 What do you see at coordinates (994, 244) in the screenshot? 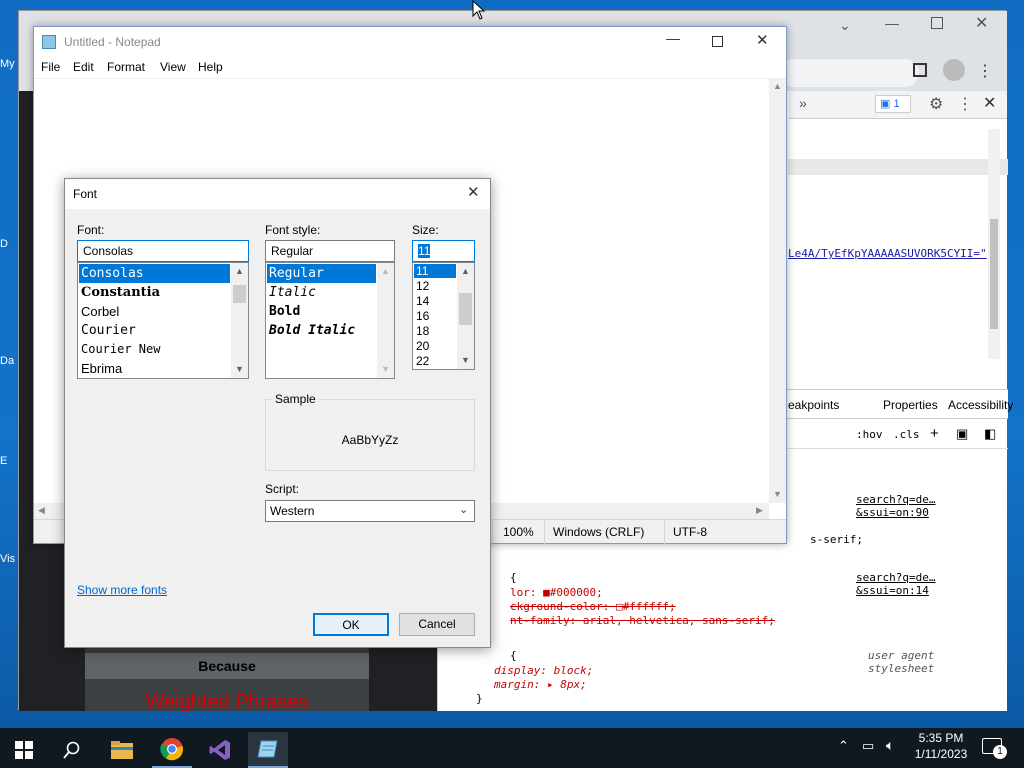
I see `scrollbar` at bounding box center [994, 244].